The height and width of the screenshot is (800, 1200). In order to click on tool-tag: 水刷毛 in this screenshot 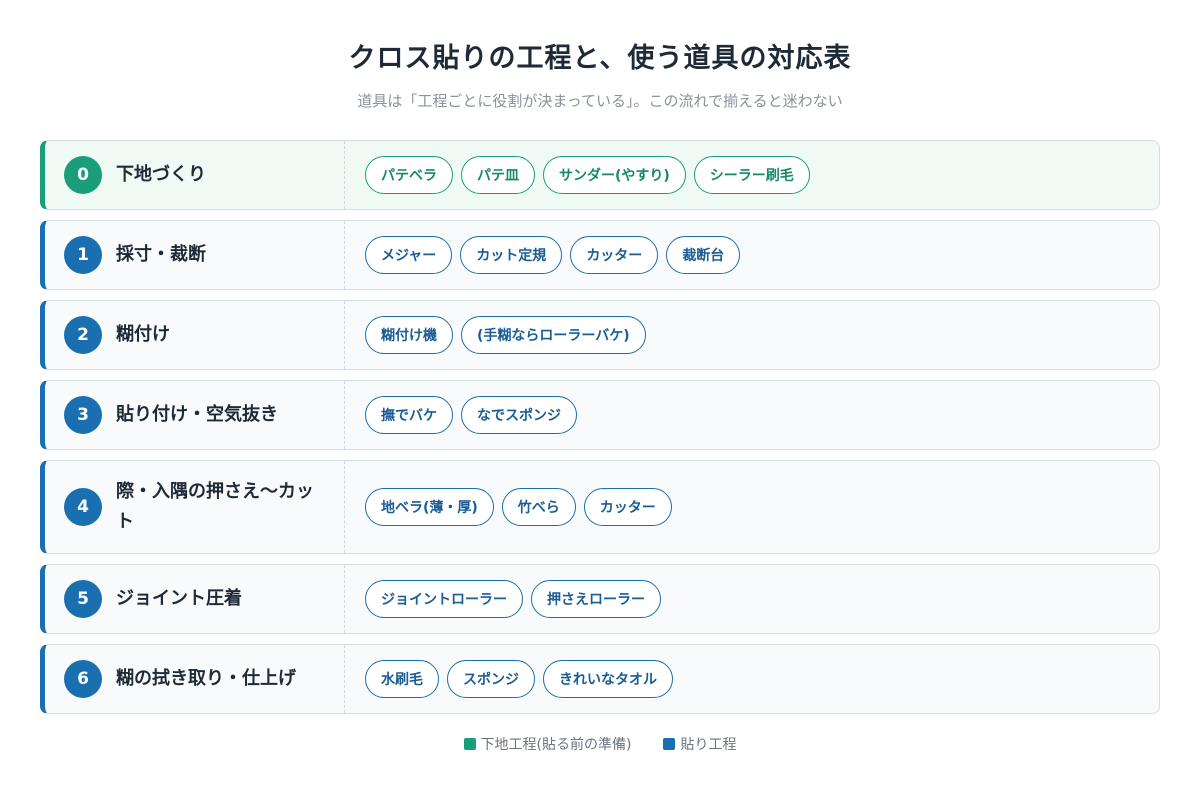, I will do `click(402, 679)`.